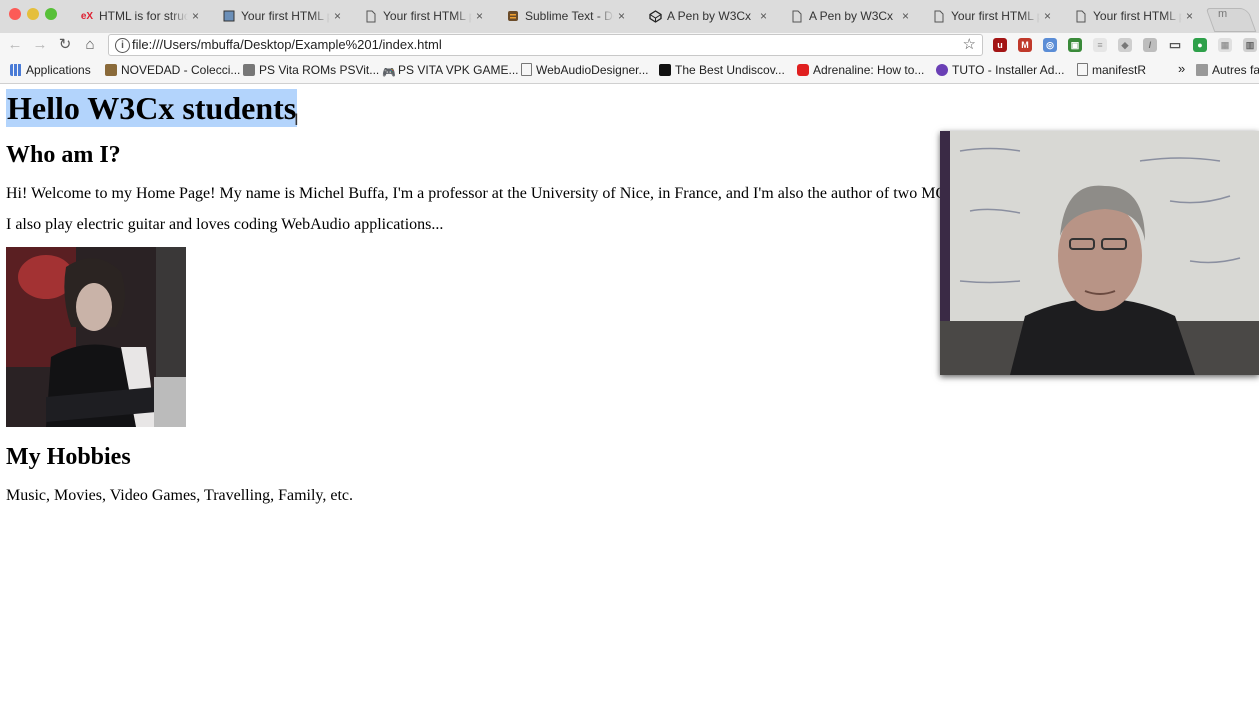 The height and width of the screenshot is (709, 1259). I want to click on who-am-i-heading: Who am I?, so click(63, 155).